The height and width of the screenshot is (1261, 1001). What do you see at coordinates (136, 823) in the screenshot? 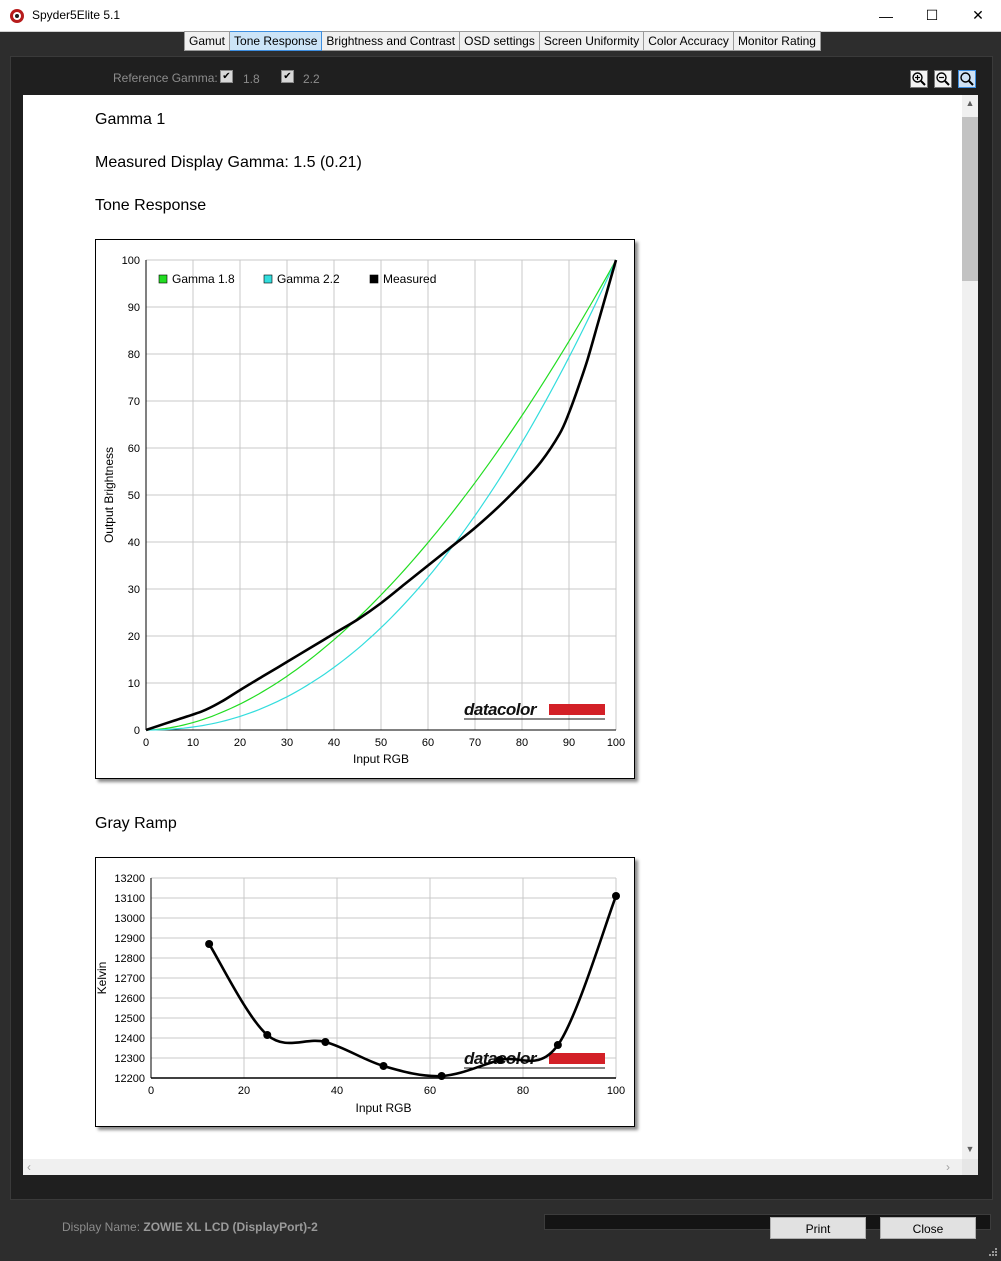
I see `gray-ramp-title: Gray Ramp` at bounding box center [136, 823].